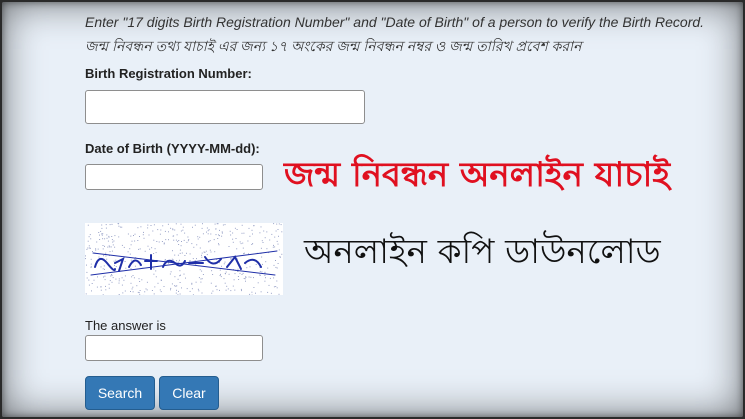  What do you see at coordinates (174, 177) in the screenshot?
I see `date-of-birth-input` at bounding box center [174, 177].